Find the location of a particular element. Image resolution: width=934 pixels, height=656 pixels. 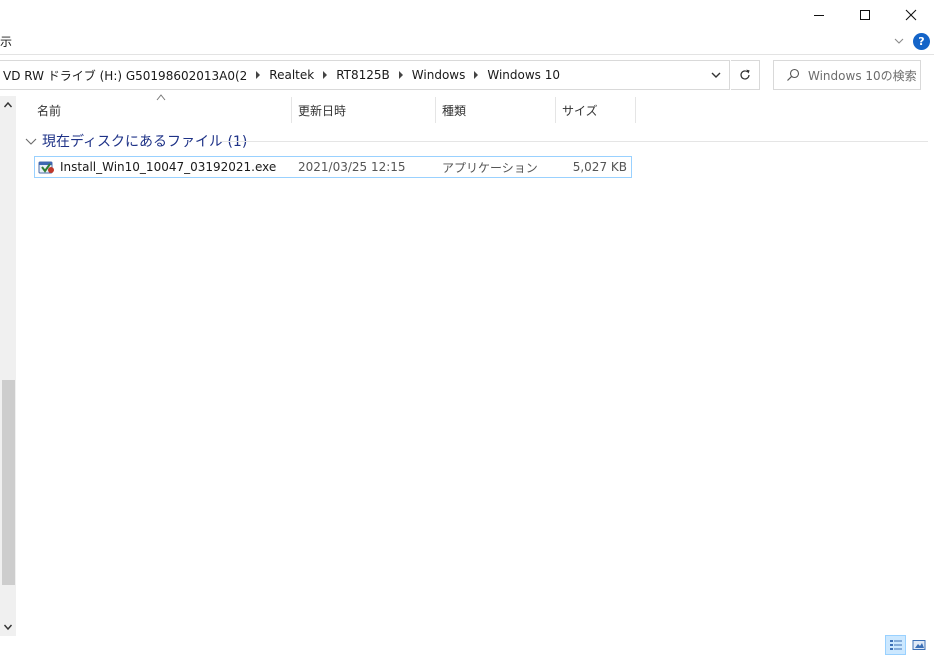

search-box: Windows 10の検索 is located at coordinates (847, 75).